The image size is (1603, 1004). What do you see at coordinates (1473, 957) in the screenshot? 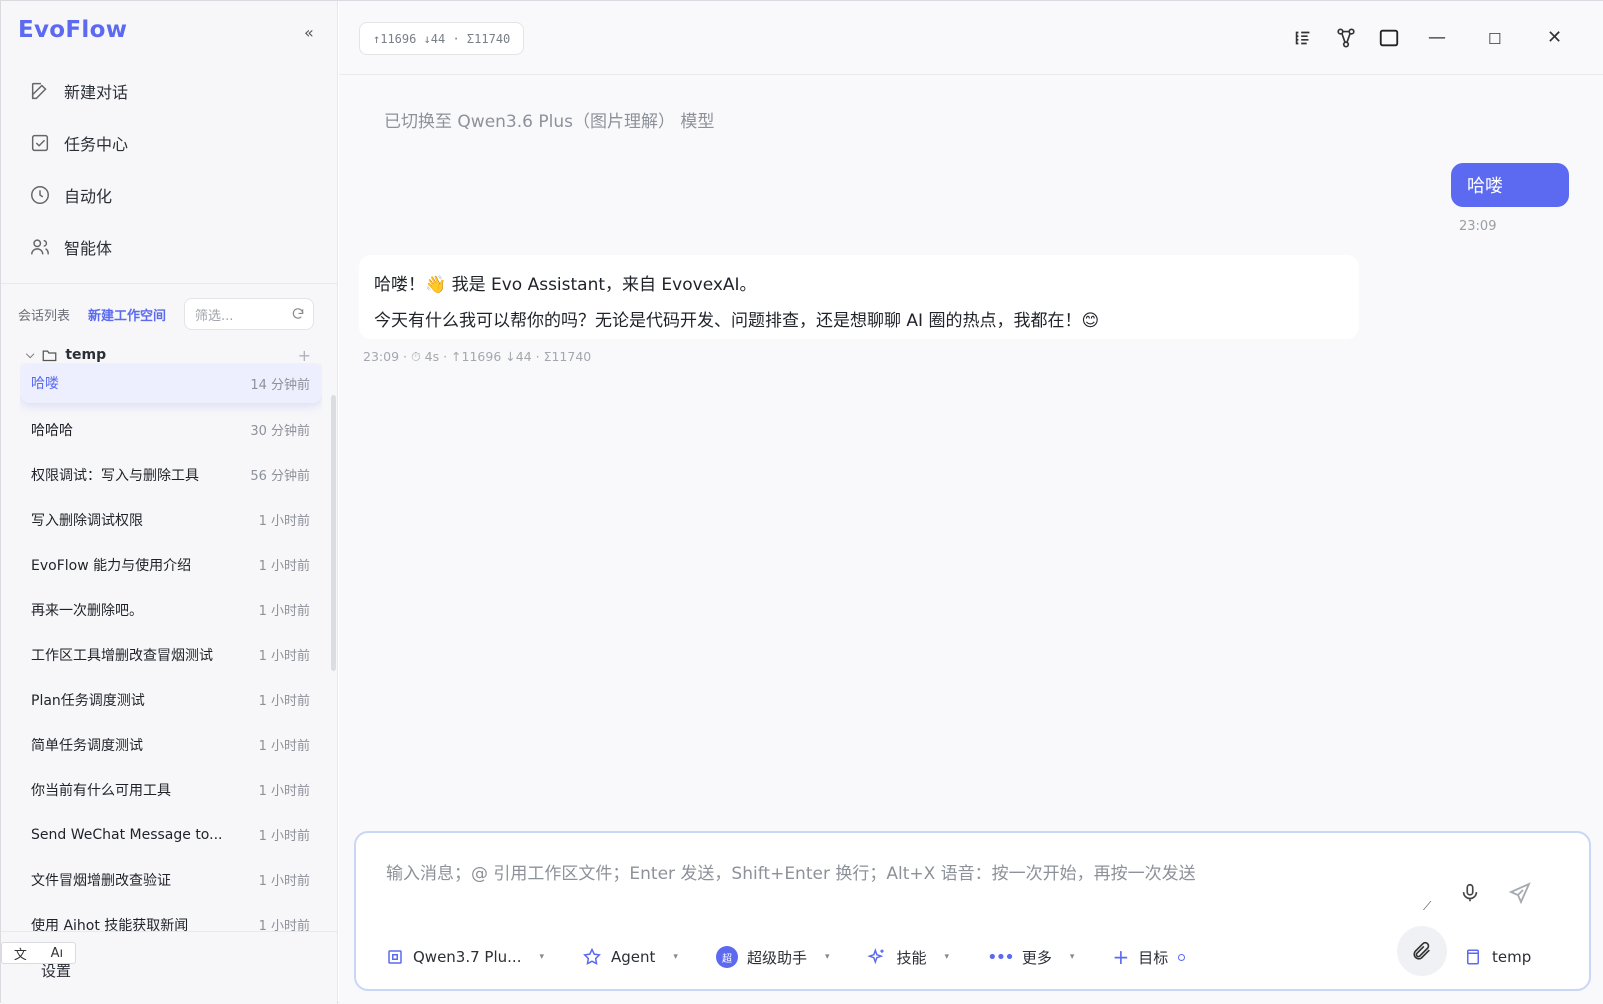
I see `workspace-icon` at bounding box center [1473, 957].